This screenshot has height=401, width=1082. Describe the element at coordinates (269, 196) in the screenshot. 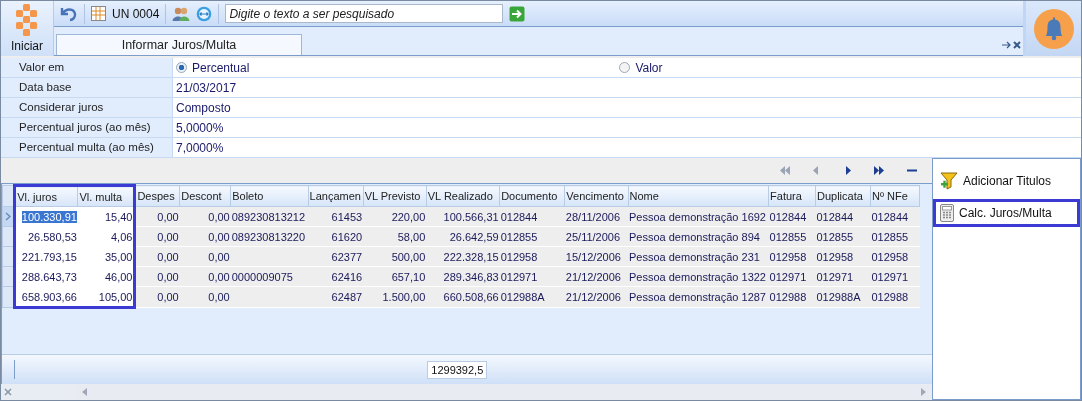

I see `column-header: Boleto` at that location.